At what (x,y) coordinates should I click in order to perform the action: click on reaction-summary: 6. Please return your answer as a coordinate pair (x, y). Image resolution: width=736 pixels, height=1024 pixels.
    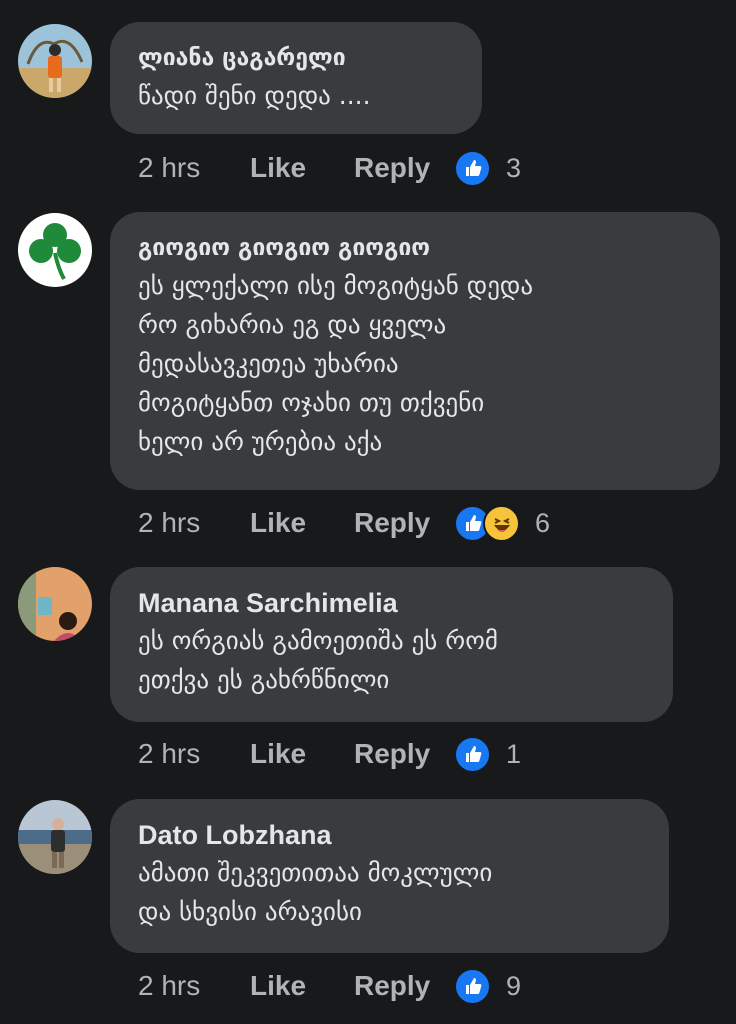
    Looking at the image, I should click on (502, 523).